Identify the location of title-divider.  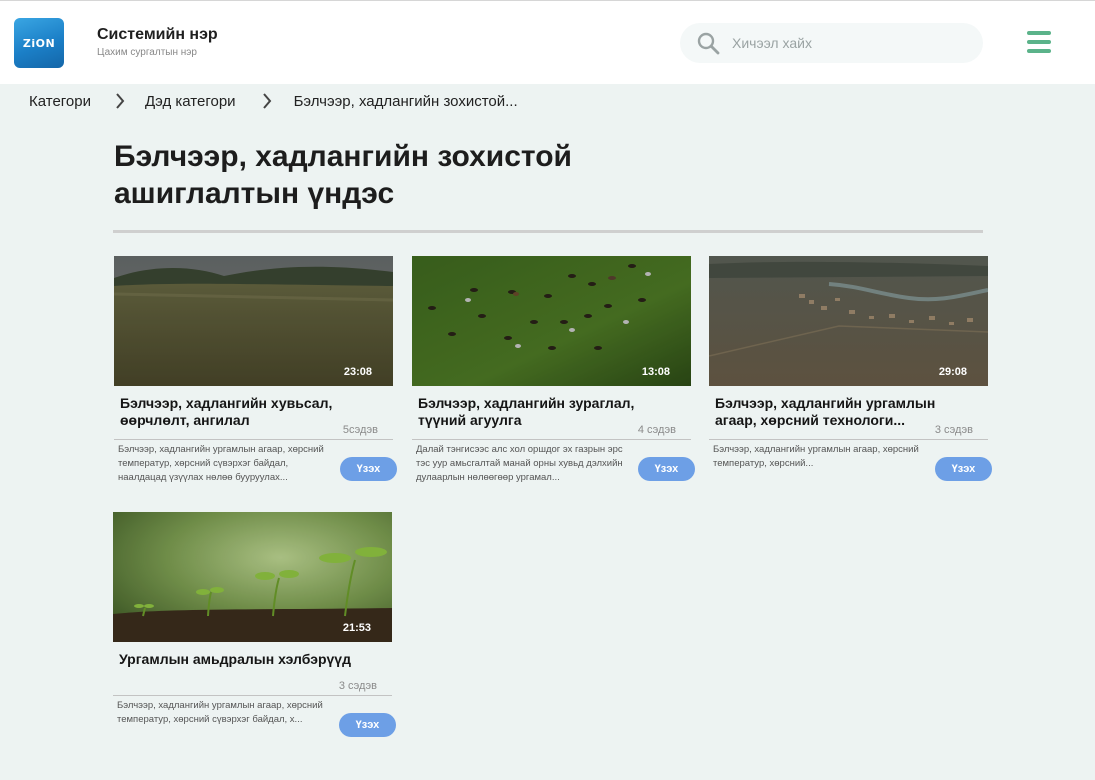
(548, 231).